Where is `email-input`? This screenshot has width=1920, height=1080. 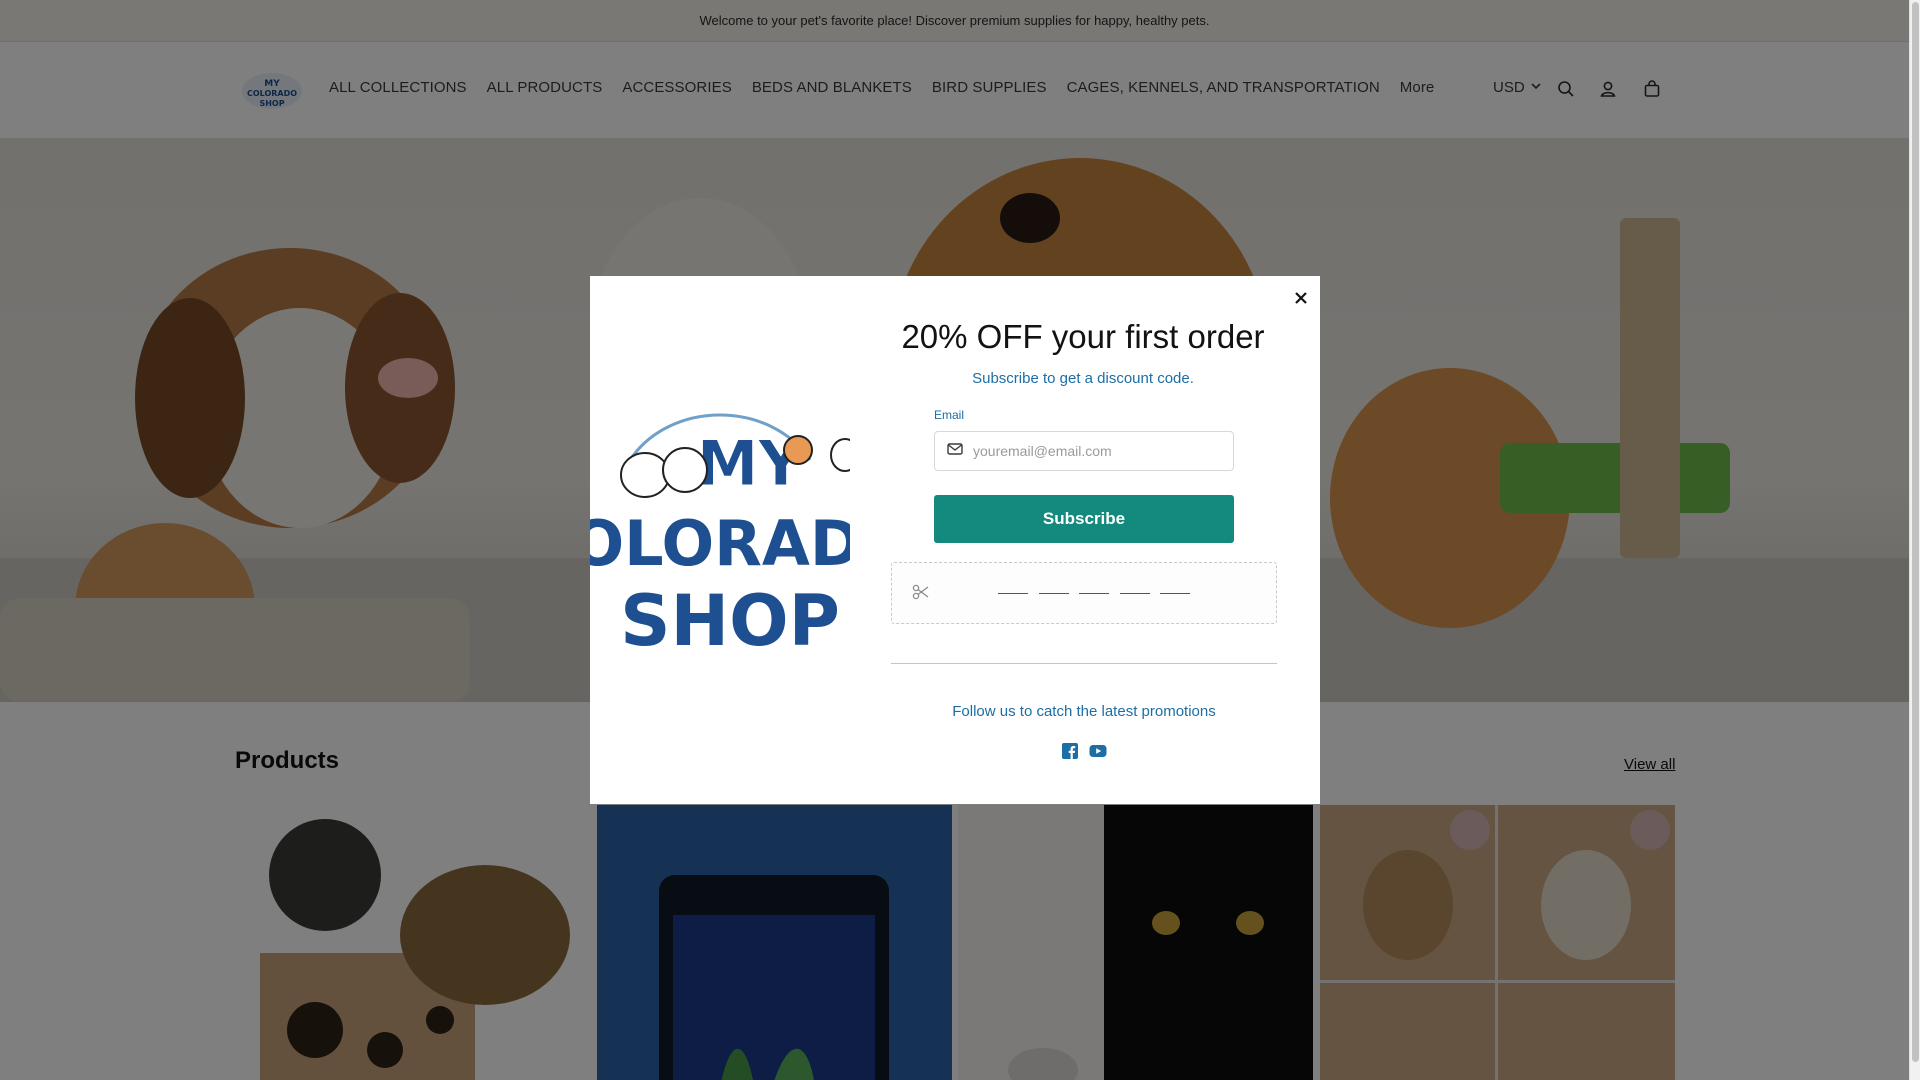 email-input is located at coordinates (1093, 451).